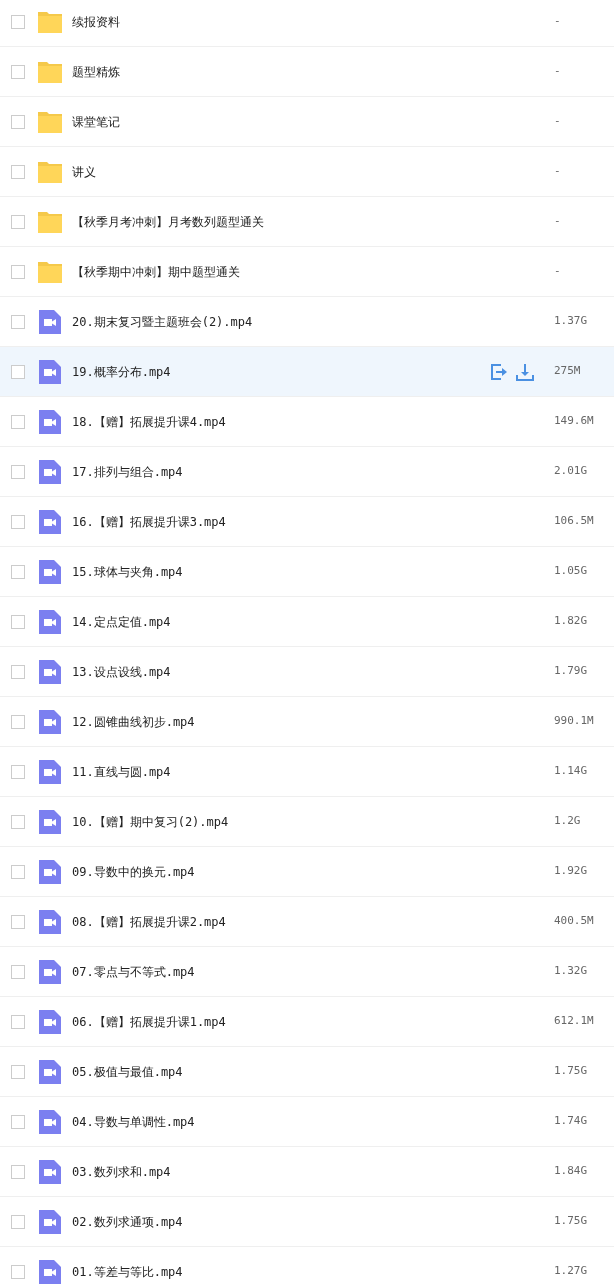  Describe the element at coordinates (313, 1071) in the screenshot. I see `file-name: 05.极值与最值.mp4` at that location.